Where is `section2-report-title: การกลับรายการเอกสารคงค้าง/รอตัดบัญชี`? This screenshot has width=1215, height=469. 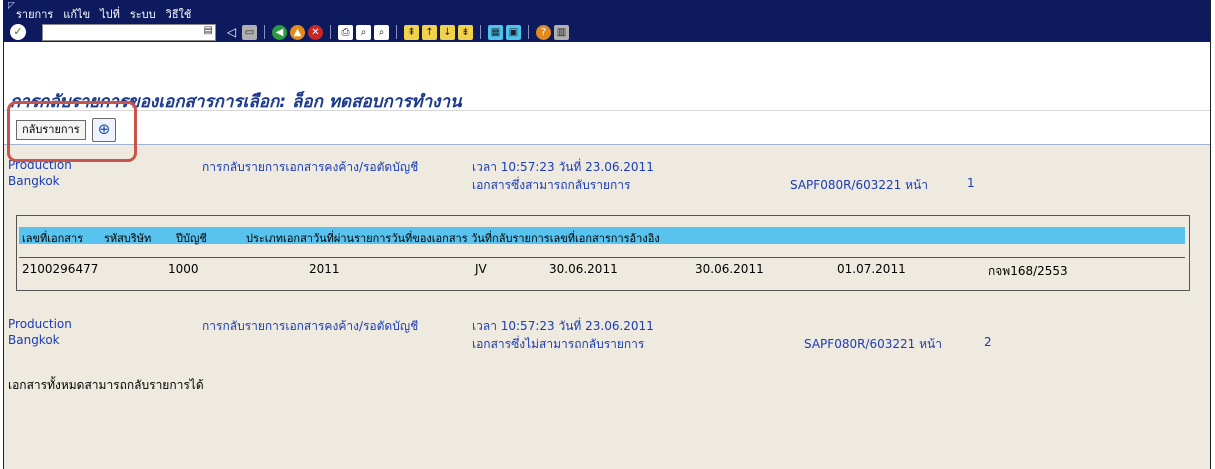 section2-report-title: การกลับรายการเอกสารคงค้าง/รอตัดบัญชี is located at coordinates (310, 326).